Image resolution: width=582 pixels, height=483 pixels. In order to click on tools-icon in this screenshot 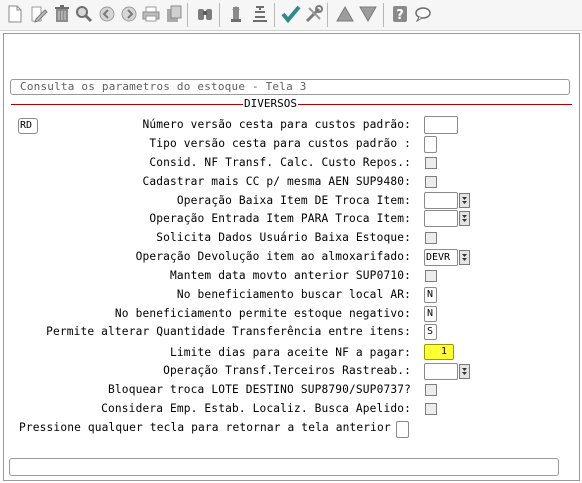, I will do `click(314, 14)`.